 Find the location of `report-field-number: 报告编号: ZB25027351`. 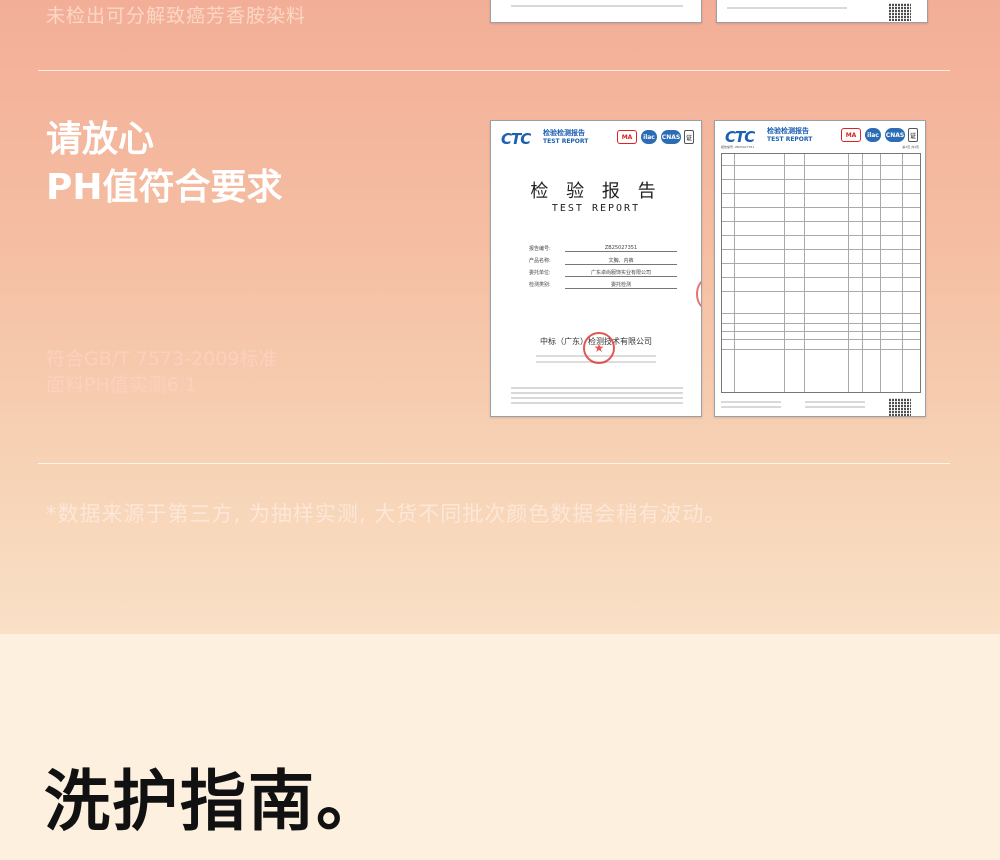

report-field-number: 报告编号: ZB25027351 is located at coordinates (603, 250).